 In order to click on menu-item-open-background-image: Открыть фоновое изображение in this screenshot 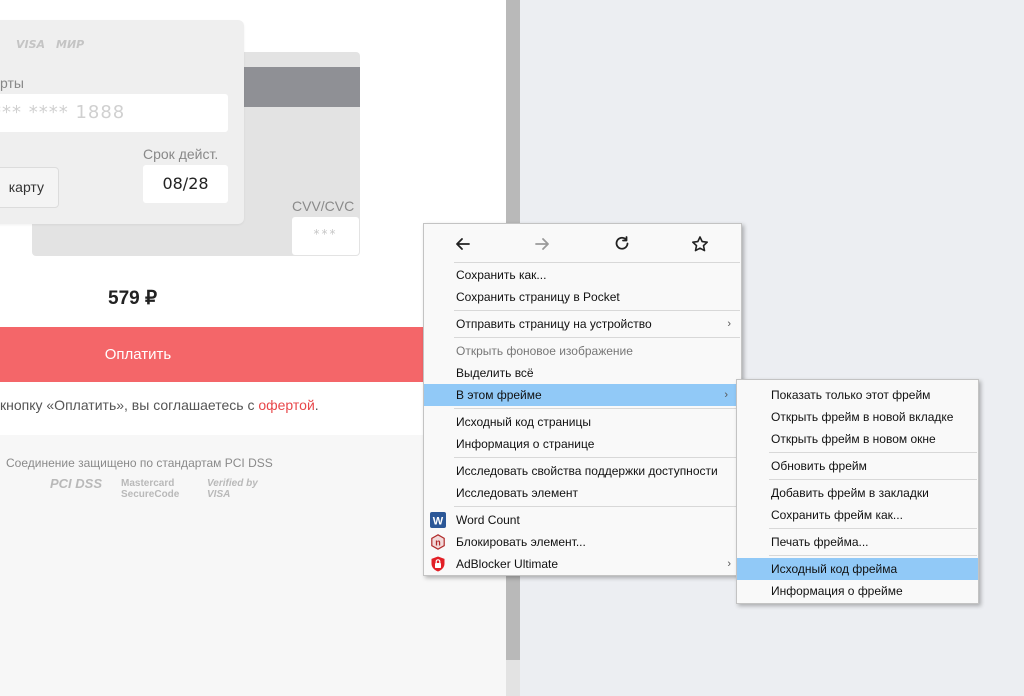, I will do `click(582, 351)`.